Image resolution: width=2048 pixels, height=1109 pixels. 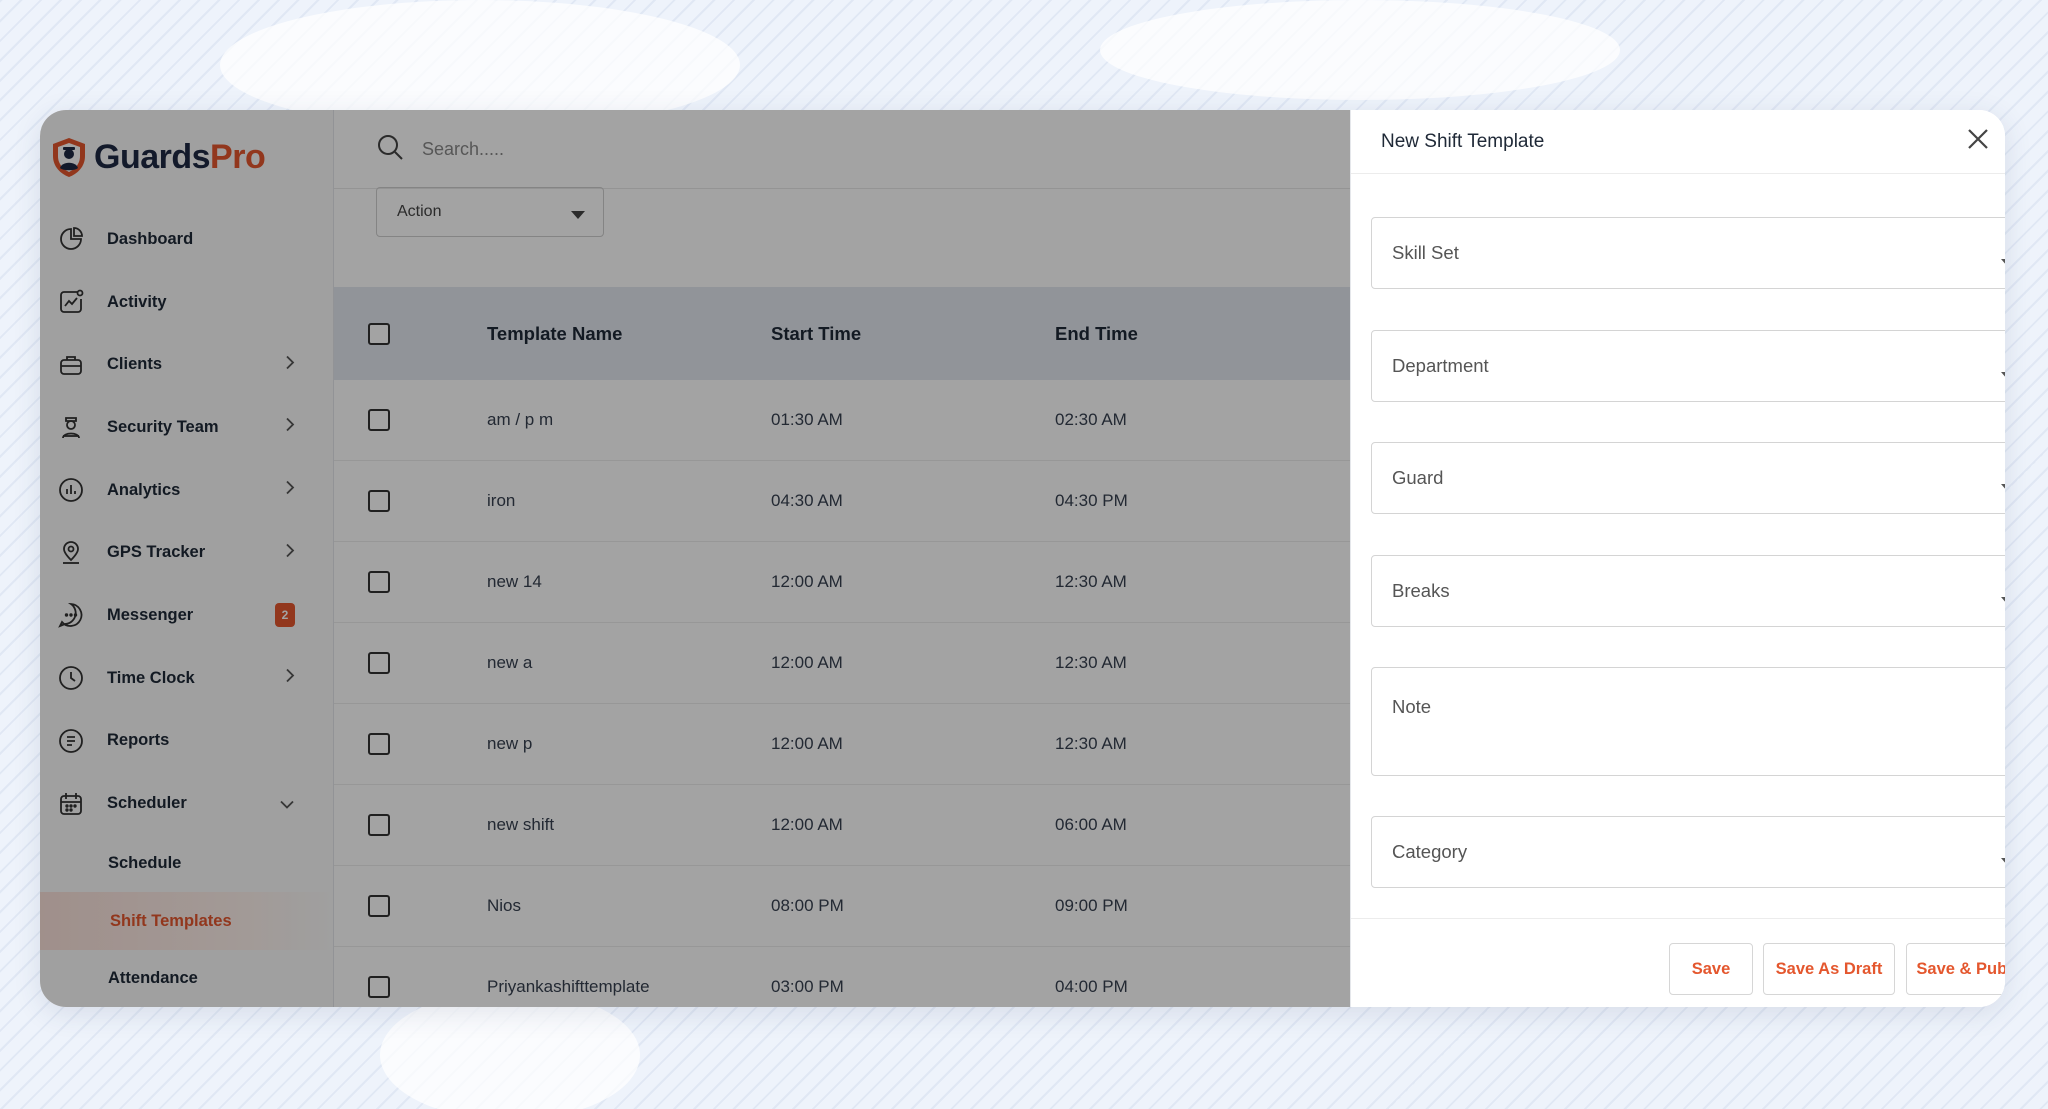 I want to click on save-as-draft-button: Save As Draft, so click(x=1829, y=969).